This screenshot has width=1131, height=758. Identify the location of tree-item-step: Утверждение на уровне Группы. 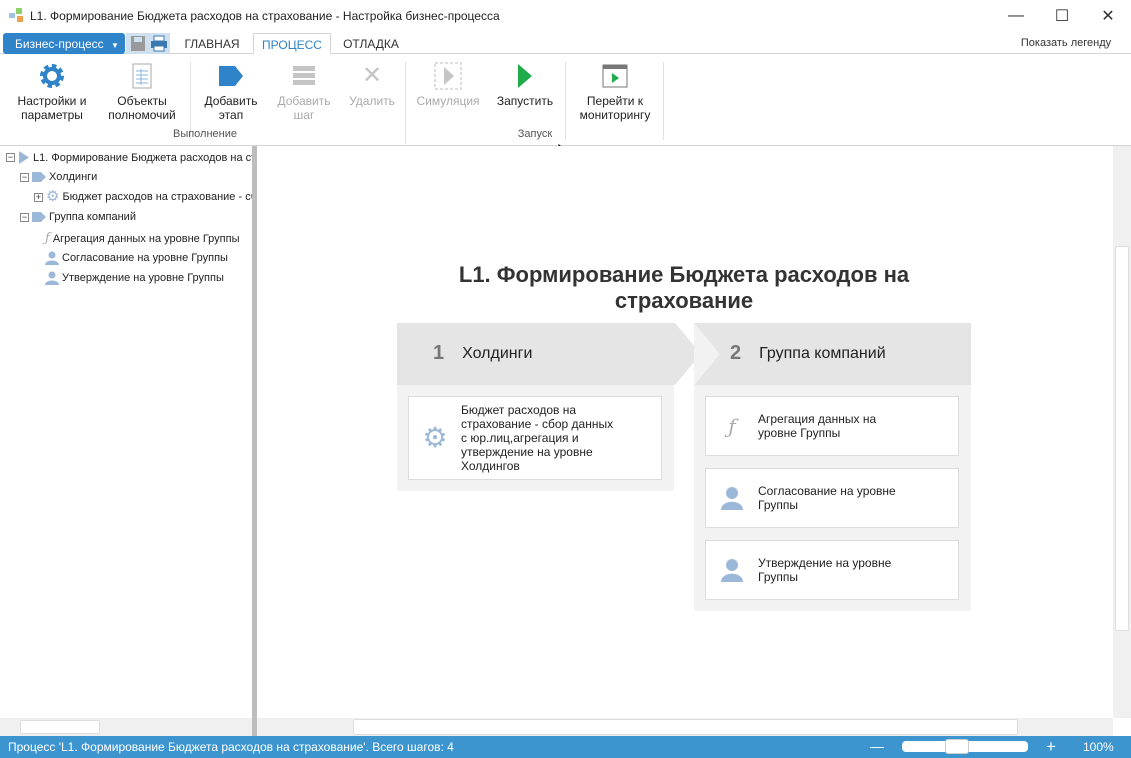
(134, 278).